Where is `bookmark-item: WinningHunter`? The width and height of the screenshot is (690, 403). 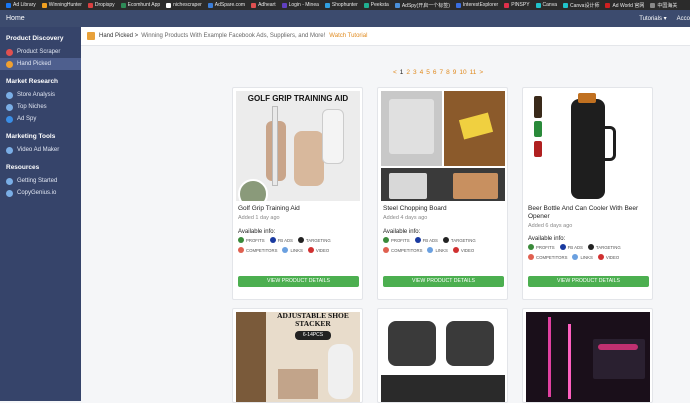 bookmark-item: WinningHunter is located at coordinates (61, 5).